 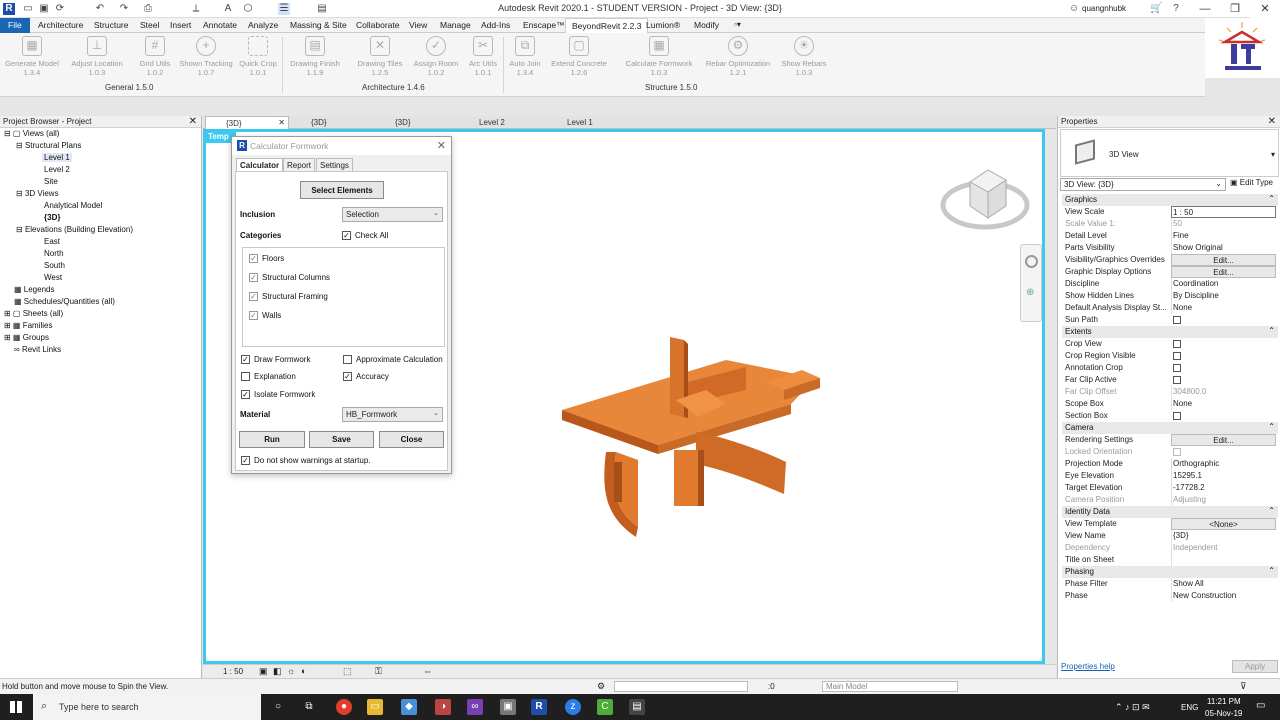 What do you see at coordinates (409, 707) in the screenshot?
I see `app-icon: ◆` at bounding box center [409, 707].